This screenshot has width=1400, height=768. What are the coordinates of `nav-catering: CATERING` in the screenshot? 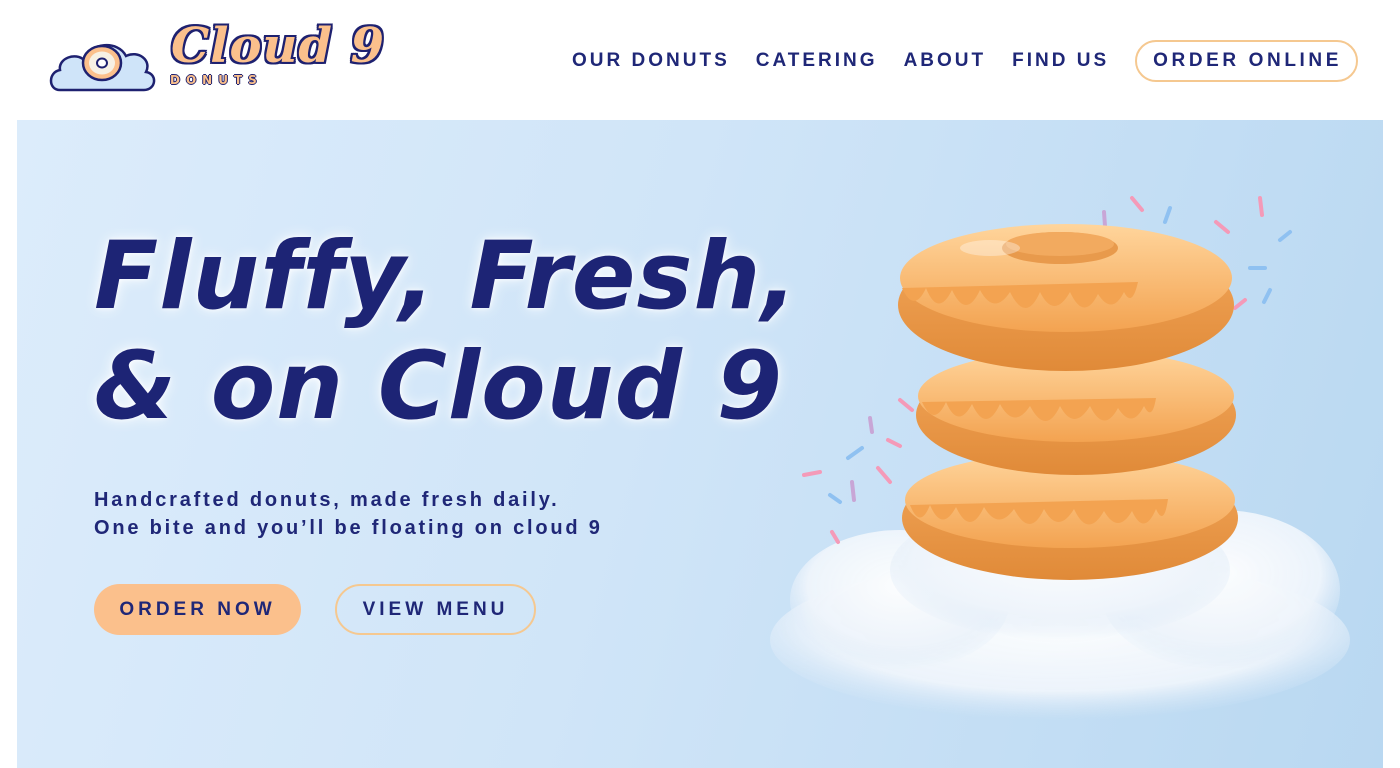 It's located at (817, 61).